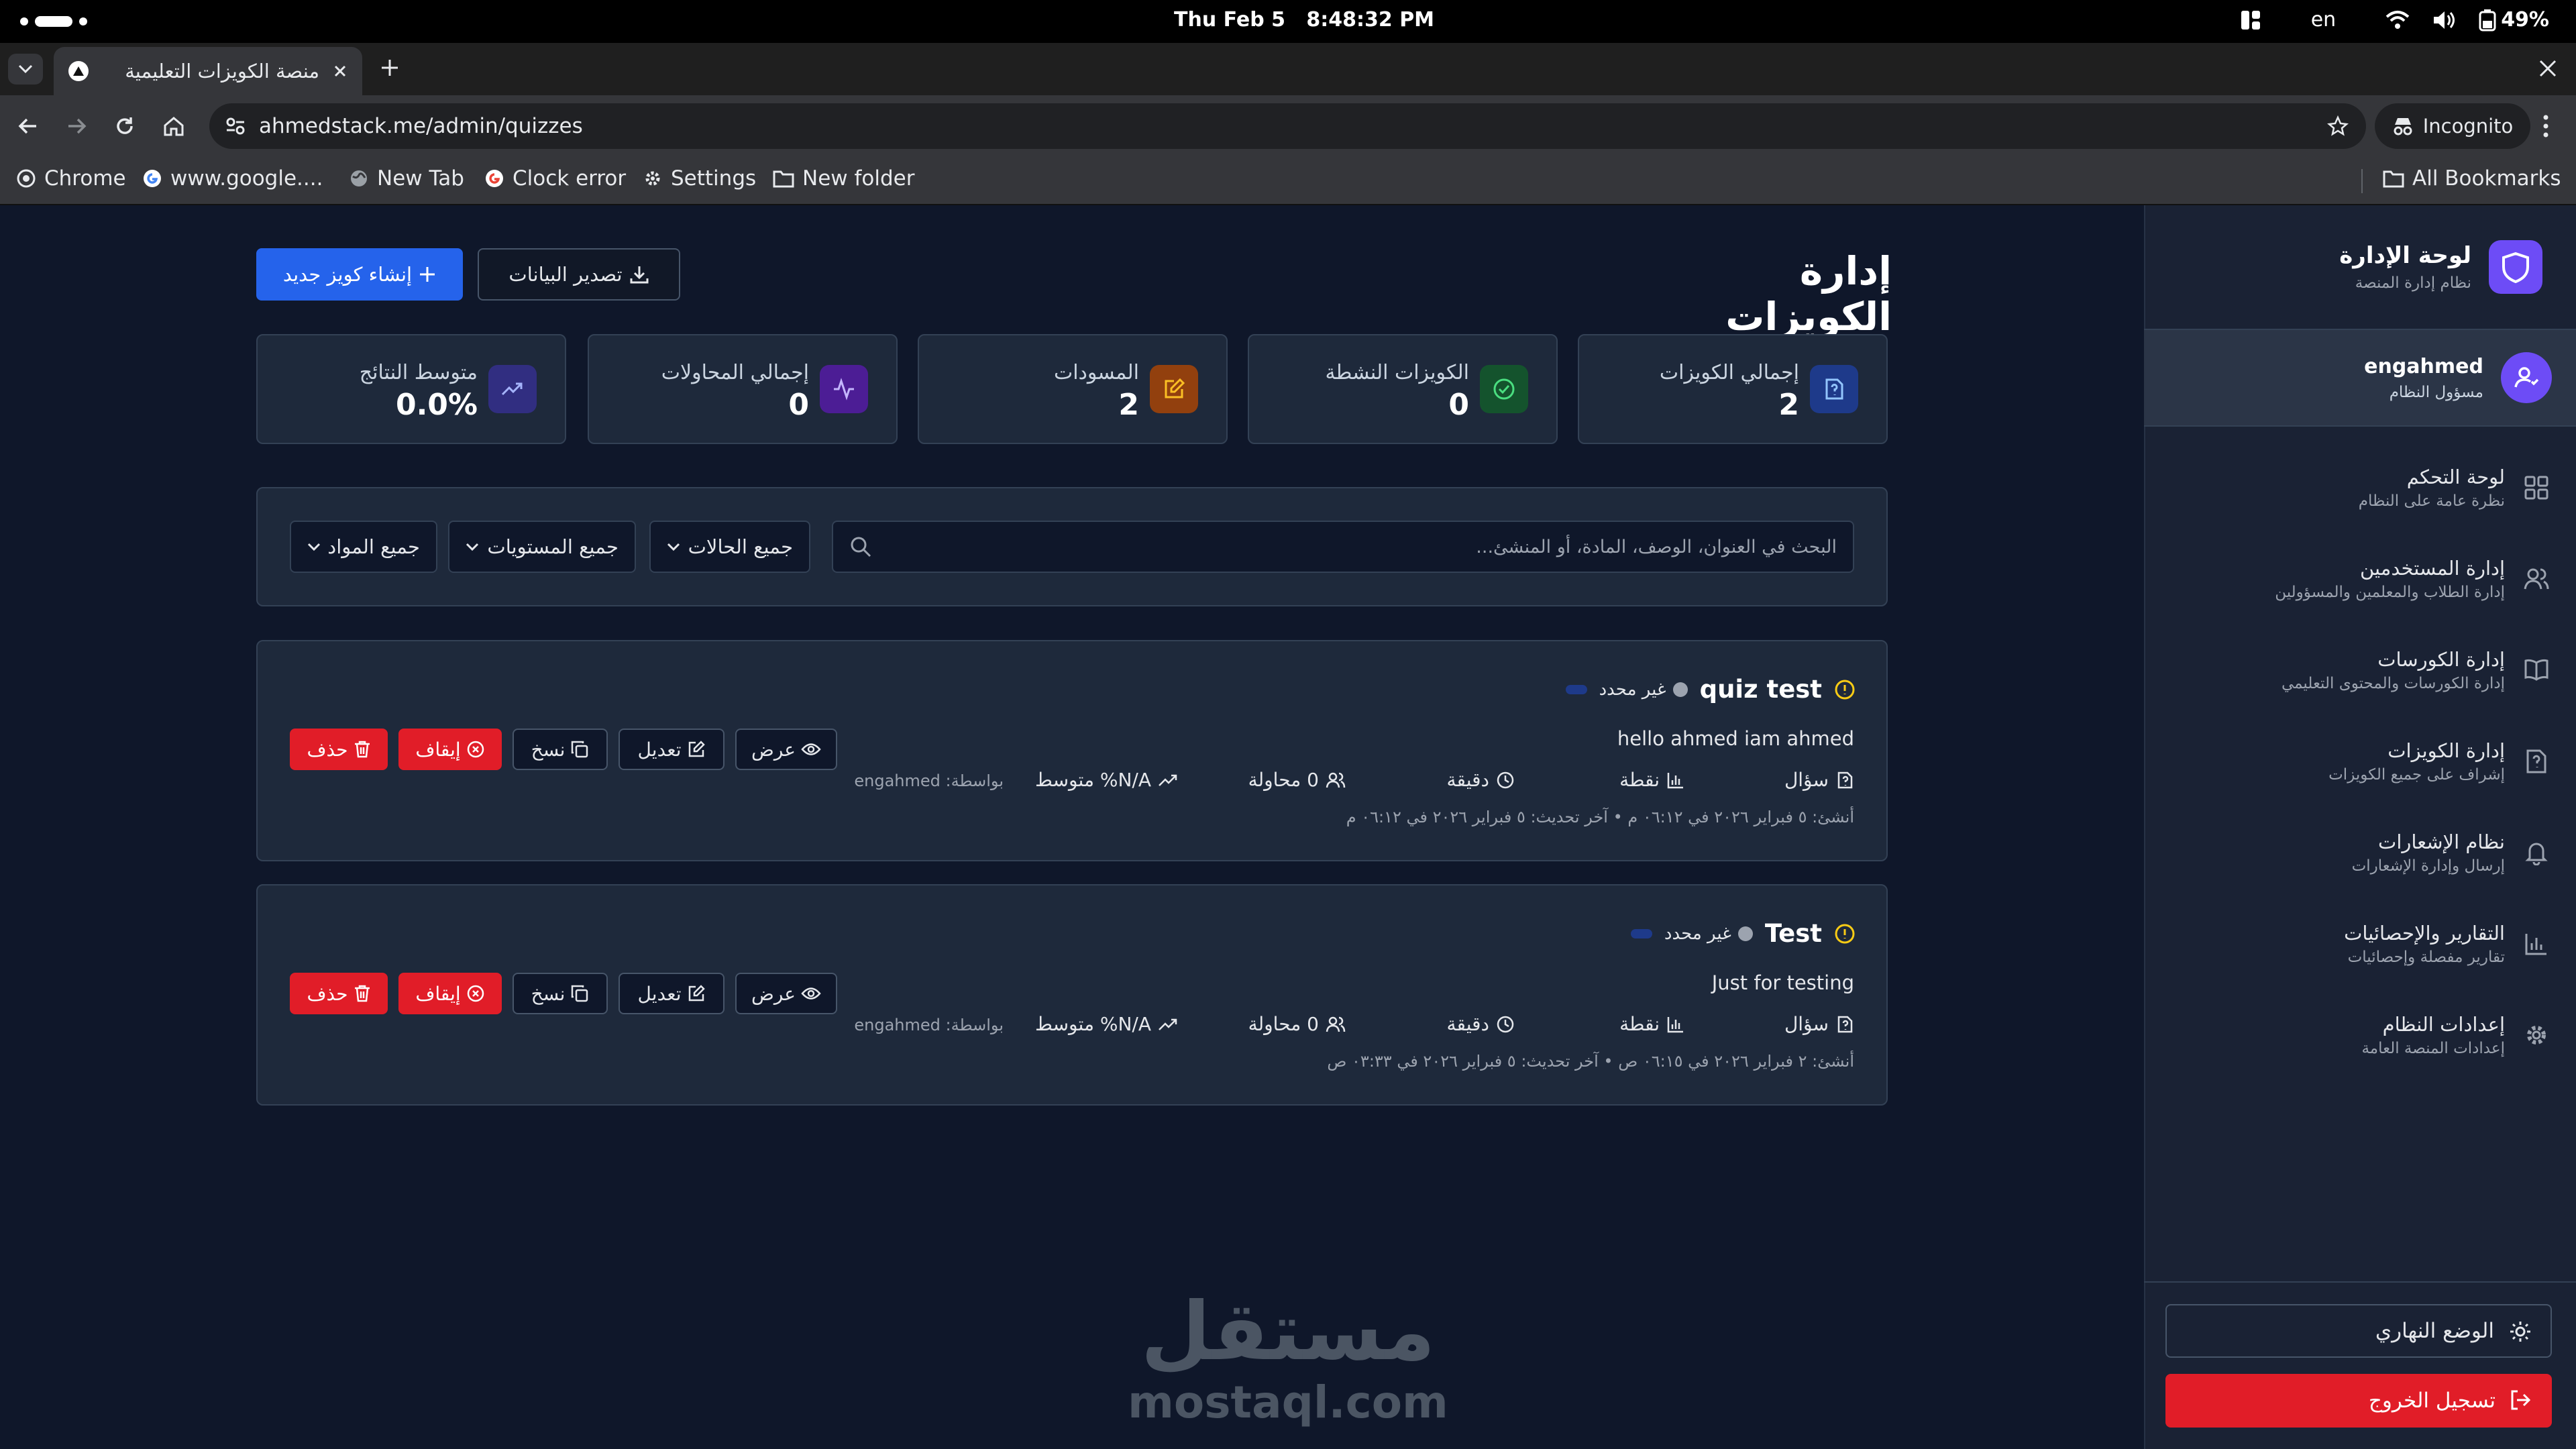 The width and height of the screenshot is (2576, 1449). I want to click on sidebar-item-dashboard: لوحة التحكم نظرة عامة على النظام, so click(2360, 487).